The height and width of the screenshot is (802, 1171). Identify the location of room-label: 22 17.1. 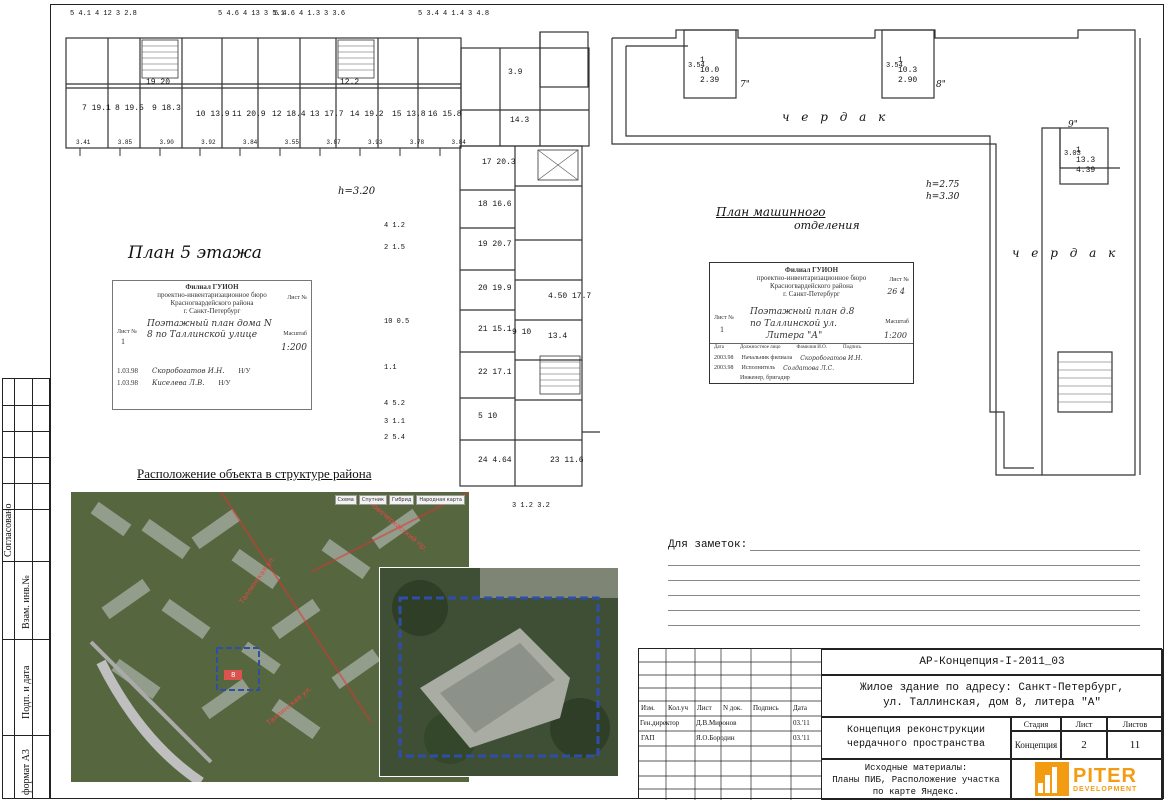
(495, 372).